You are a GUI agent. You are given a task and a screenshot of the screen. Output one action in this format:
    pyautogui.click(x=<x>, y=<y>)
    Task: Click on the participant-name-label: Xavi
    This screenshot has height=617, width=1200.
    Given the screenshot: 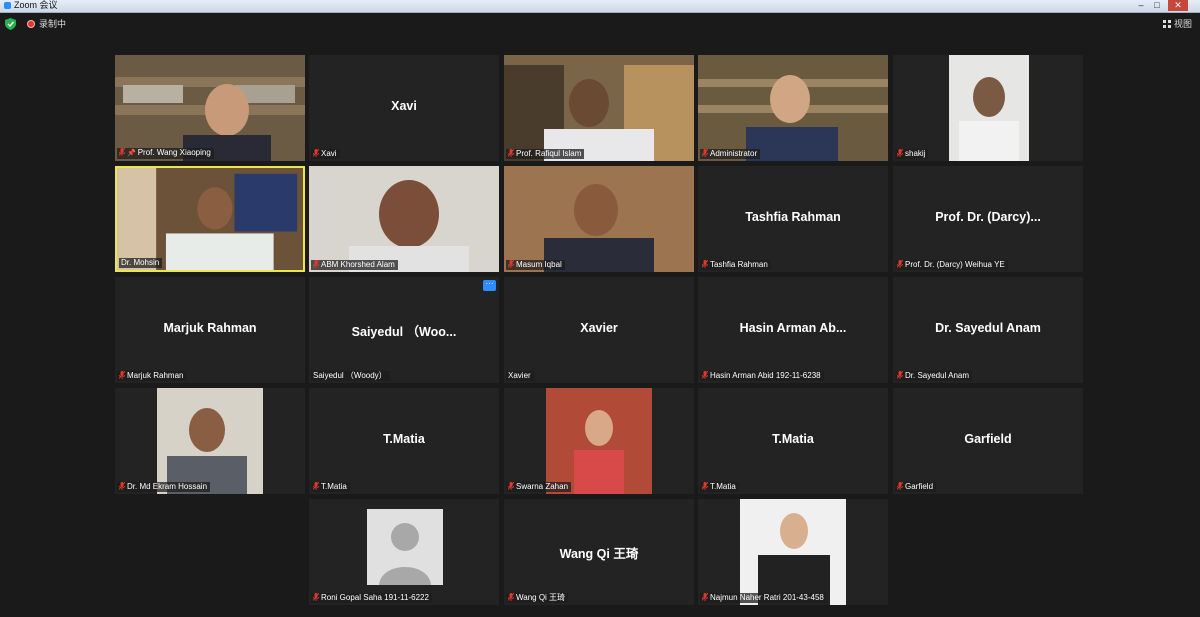 What is the action you would take?
    pyautogui.click(x=325, y=154)
    